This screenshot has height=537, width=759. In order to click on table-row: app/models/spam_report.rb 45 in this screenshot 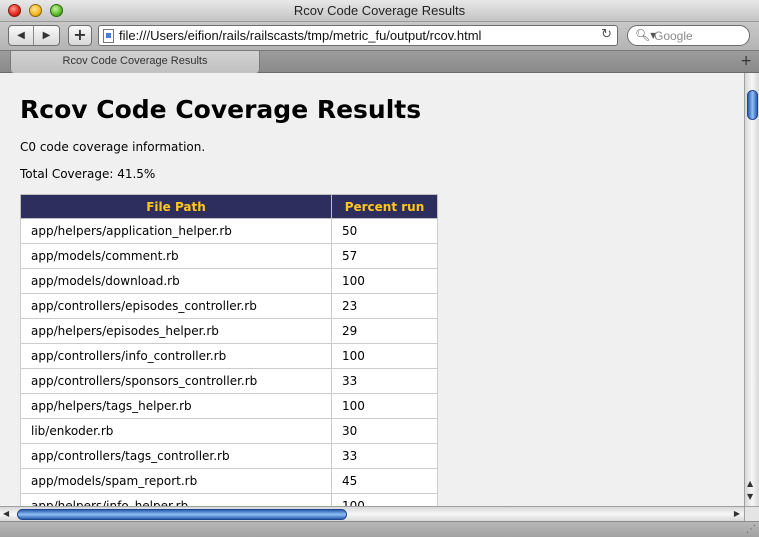, I will do `click(229, 481)`.